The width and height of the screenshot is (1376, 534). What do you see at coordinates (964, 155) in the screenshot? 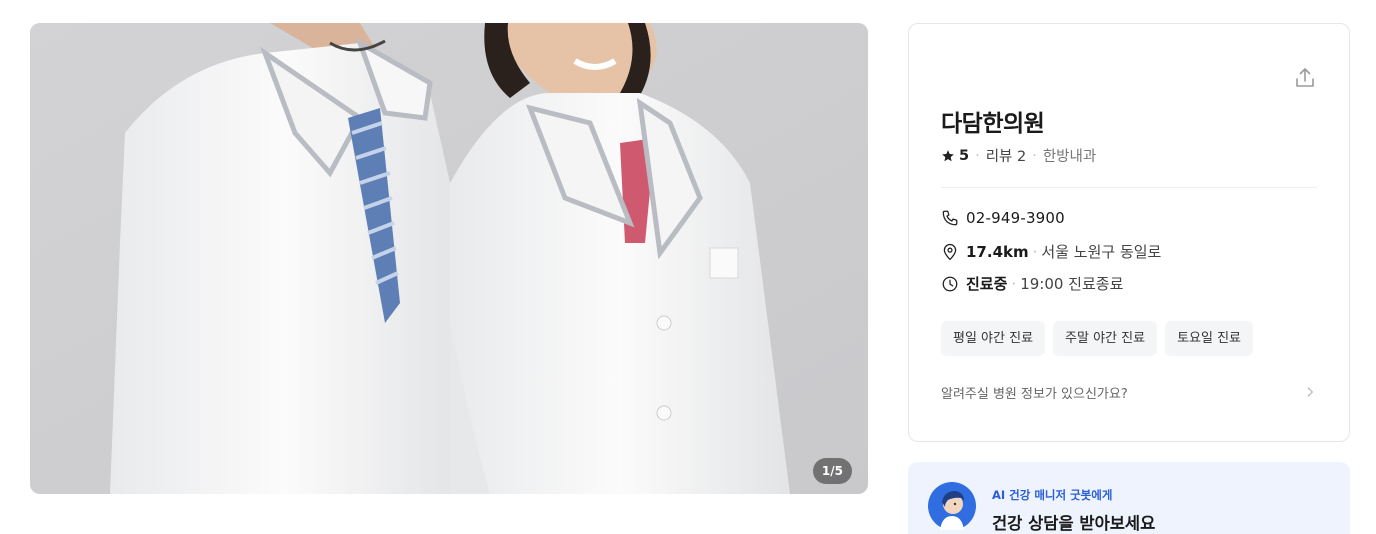
I see `rating-value: 5` at bounding box center [964, 155].